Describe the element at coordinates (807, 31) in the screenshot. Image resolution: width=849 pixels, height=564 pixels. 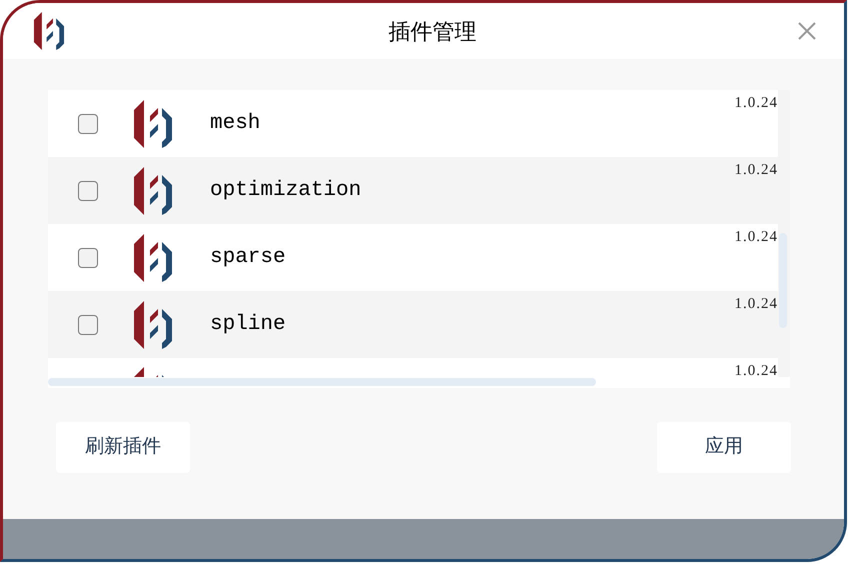
I see `close-icon` at that location.